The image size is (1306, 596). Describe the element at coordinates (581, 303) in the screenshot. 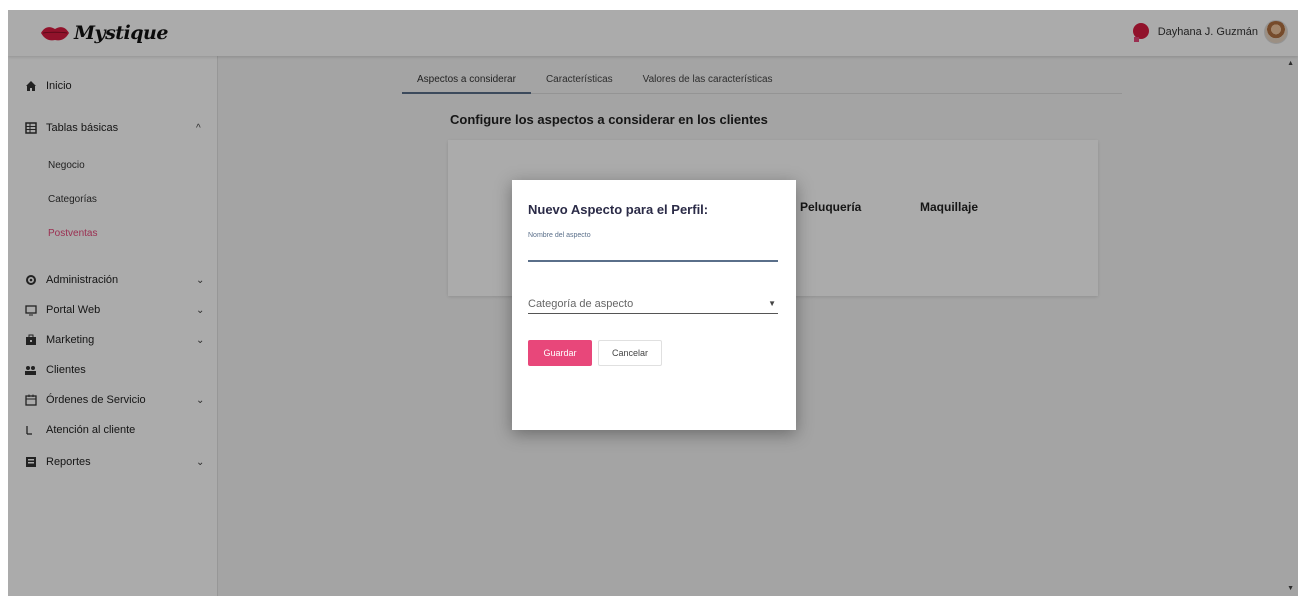

I see `category-select-placeholder: Categoría de aspecto` at that location.